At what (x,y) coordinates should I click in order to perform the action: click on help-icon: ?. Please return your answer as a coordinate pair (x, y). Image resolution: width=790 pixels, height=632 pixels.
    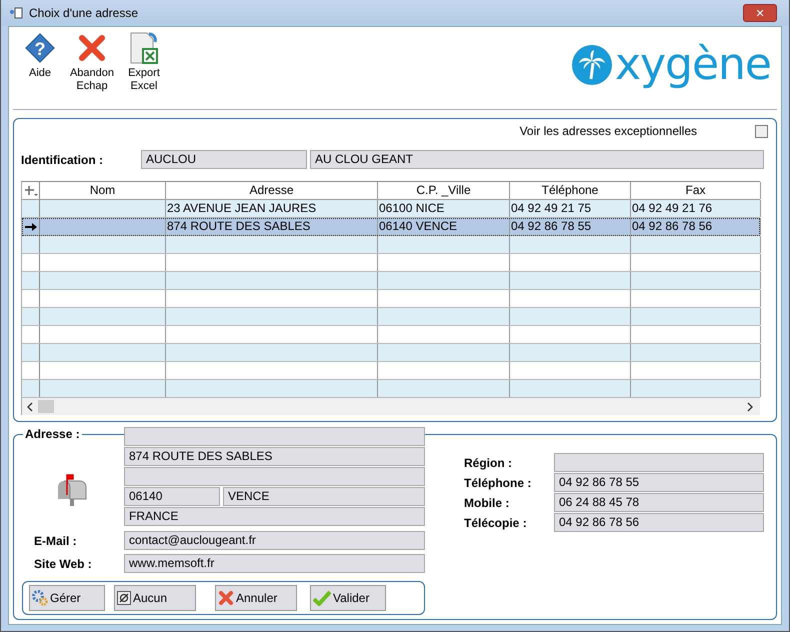
    Looking at the image, I should click on (40, 48).